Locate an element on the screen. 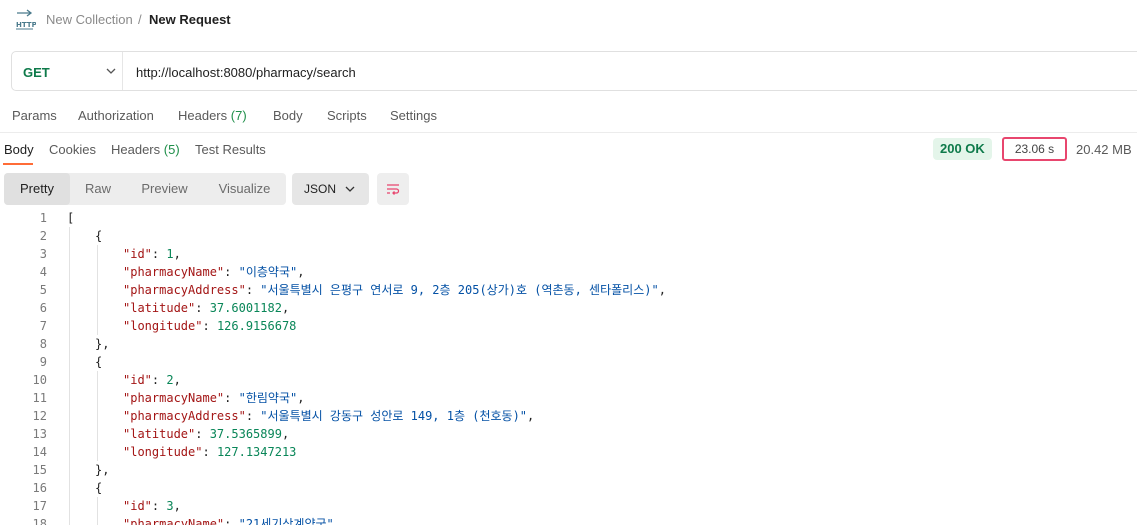 The image size is (1137, 525). json-token-num: 37.6001182 is located at coordinates (245, 308).